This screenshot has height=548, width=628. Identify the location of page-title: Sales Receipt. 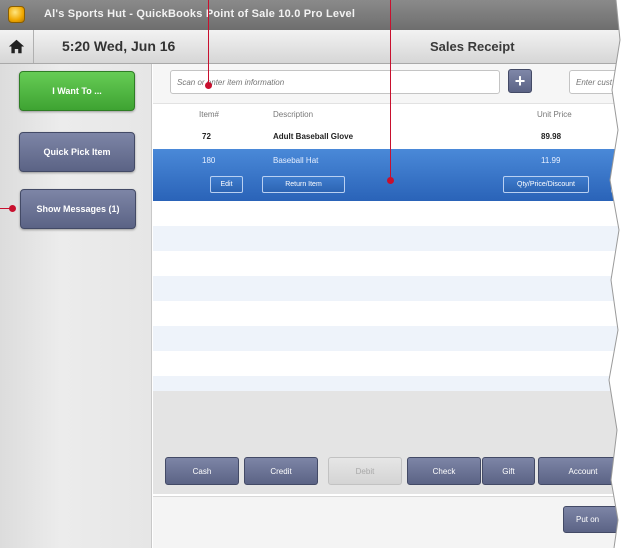
(472, 46).